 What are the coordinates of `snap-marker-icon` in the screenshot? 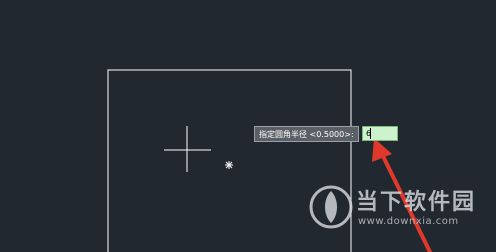 It's located at (229, 165).